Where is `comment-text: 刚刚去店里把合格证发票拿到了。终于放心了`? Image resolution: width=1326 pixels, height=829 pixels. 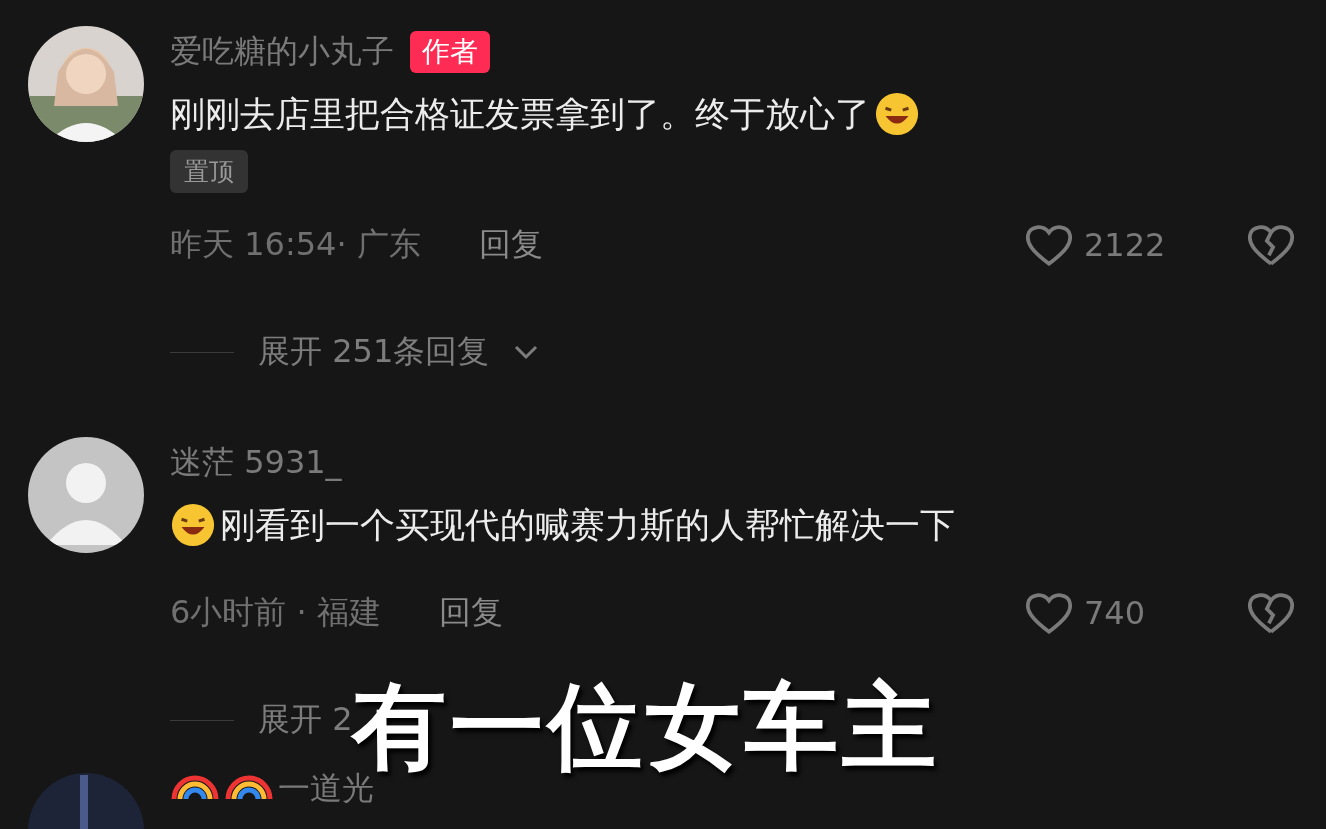
comment-text: 刚刚去店里把合格证发票拿到了。终于放心了 is located at coordinates (520, 114).